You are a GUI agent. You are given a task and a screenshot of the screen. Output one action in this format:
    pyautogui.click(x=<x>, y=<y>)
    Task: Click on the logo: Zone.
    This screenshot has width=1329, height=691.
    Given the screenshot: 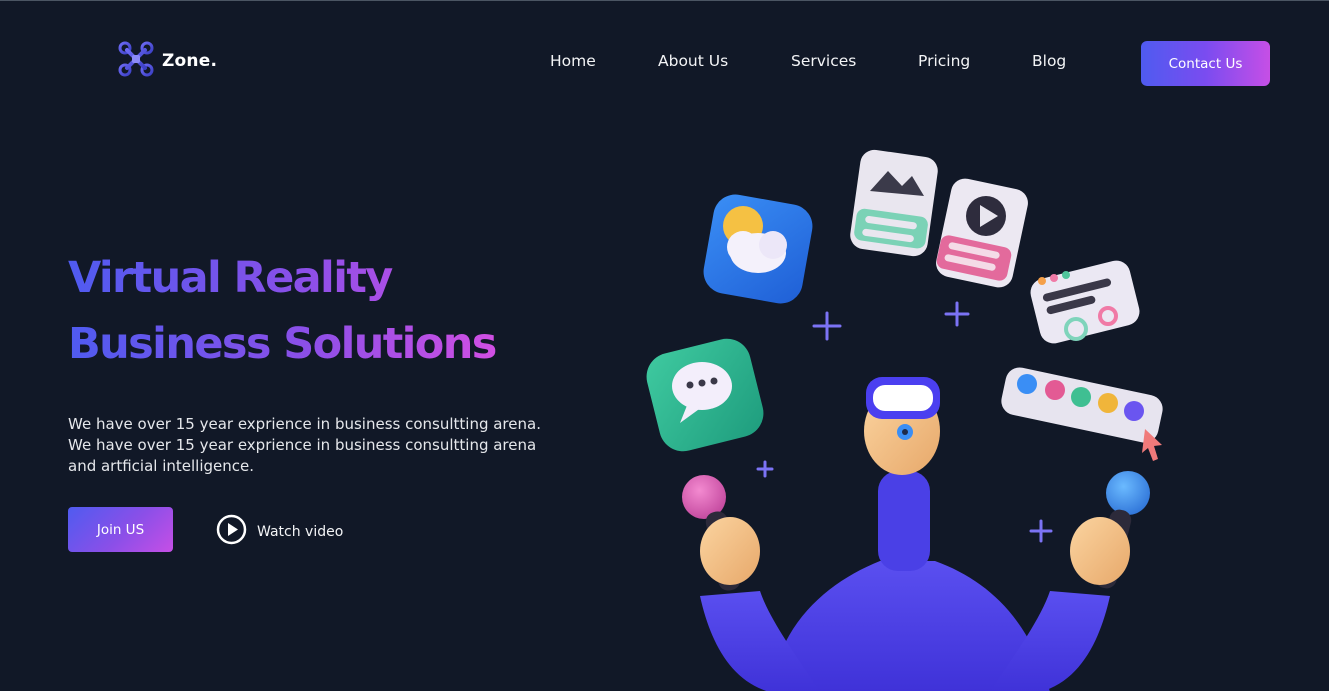 What is the action you would take?
    pyautogui.click(x=167, y=61)
    